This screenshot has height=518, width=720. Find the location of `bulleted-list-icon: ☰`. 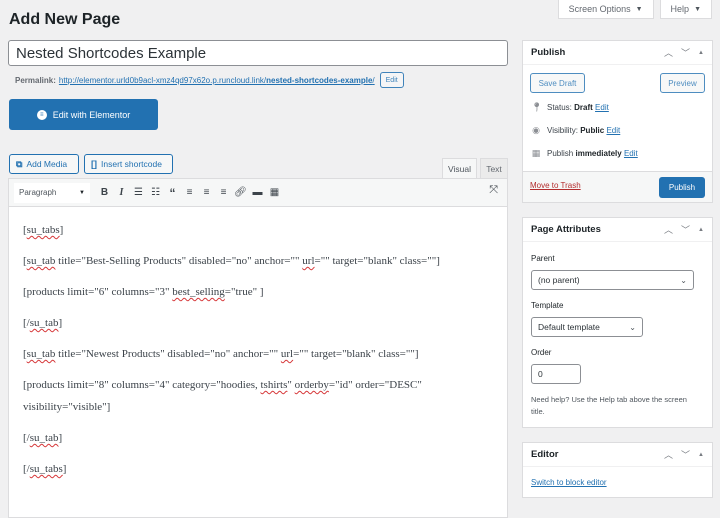

bulleted-list-icon: ☰ is located at coordinates (138, 193).